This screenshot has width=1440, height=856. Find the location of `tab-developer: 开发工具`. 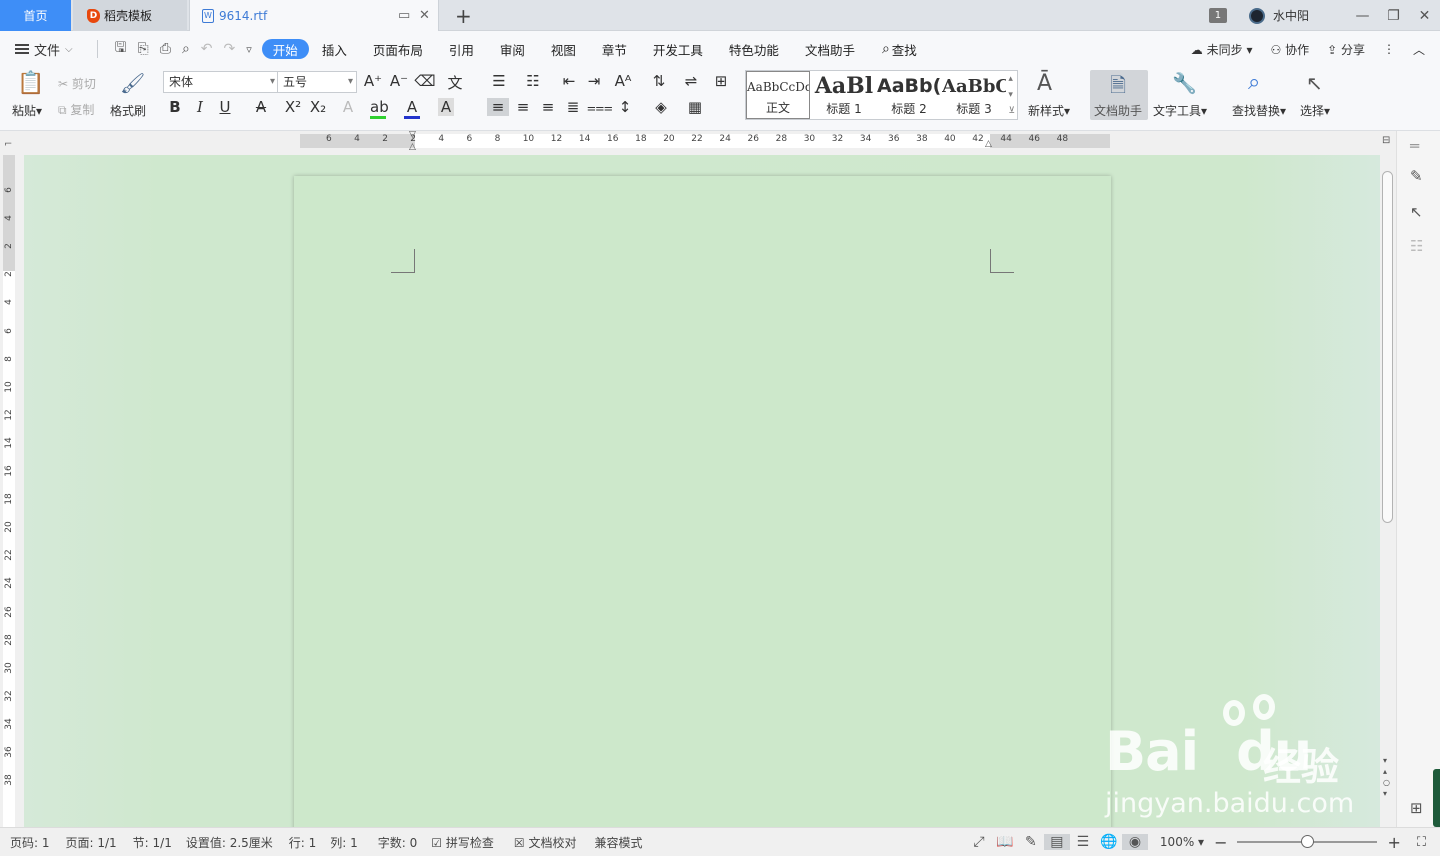

tab-developer: 开发工具 is located at coordinates (678, 49).